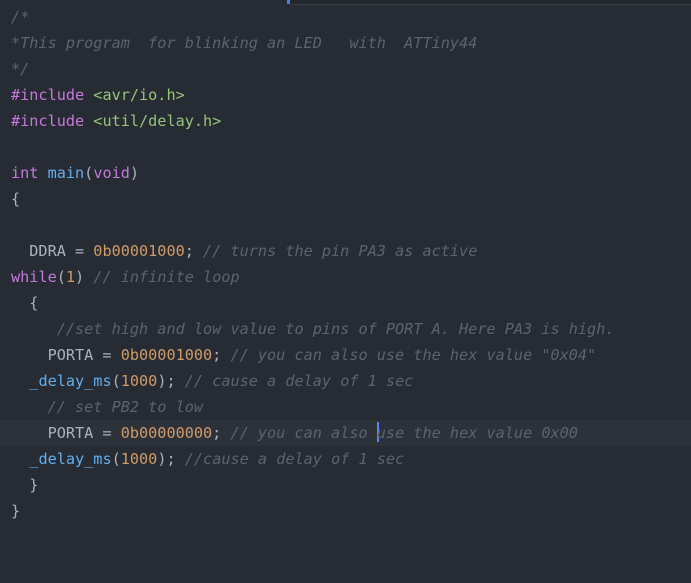 This screenshot has width=691, height=583. I want to click on code-token: <util/delay.h>, so click(157, 121).